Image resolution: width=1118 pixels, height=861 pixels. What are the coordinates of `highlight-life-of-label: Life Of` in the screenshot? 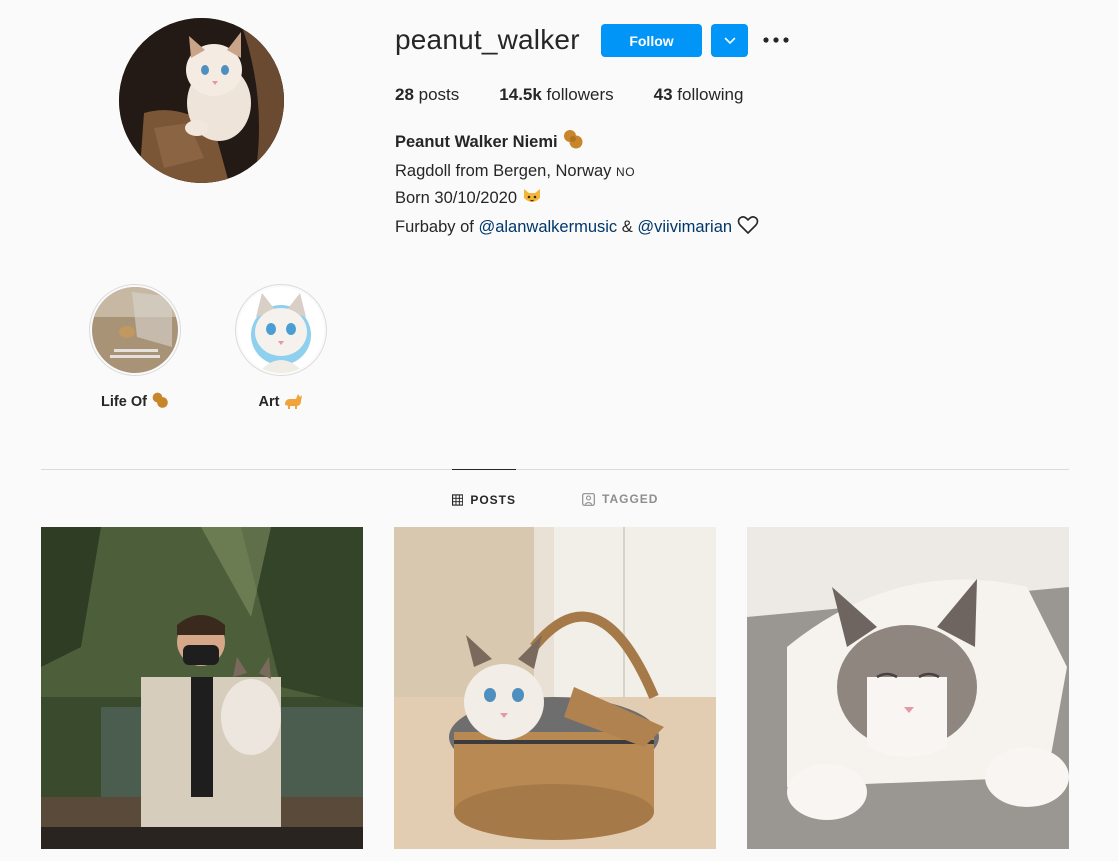 It's located at (124, 402).